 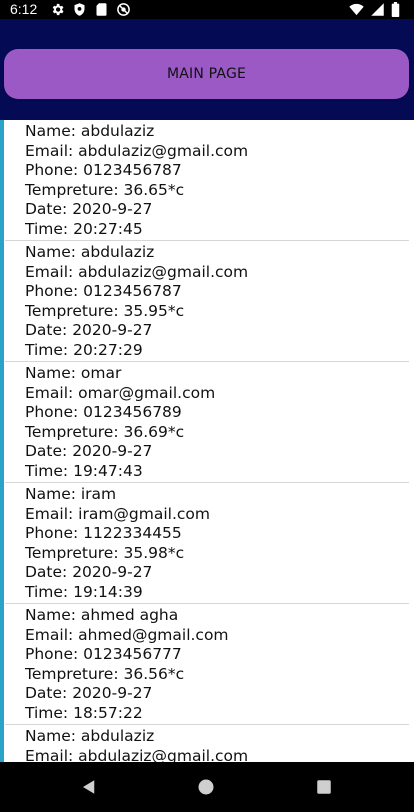 What do you see at coordinates (84, 228) in the screenshot?
I see `record-time: Time: 20:27:45` at bounding box center [84, 228].